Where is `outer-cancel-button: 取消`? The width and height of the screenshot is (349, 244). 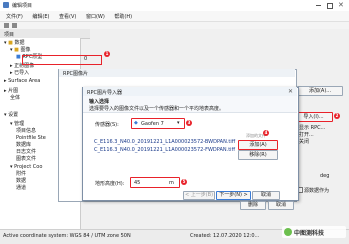
outer-cancel-button: 取消 is located at coordinates (281, 205).